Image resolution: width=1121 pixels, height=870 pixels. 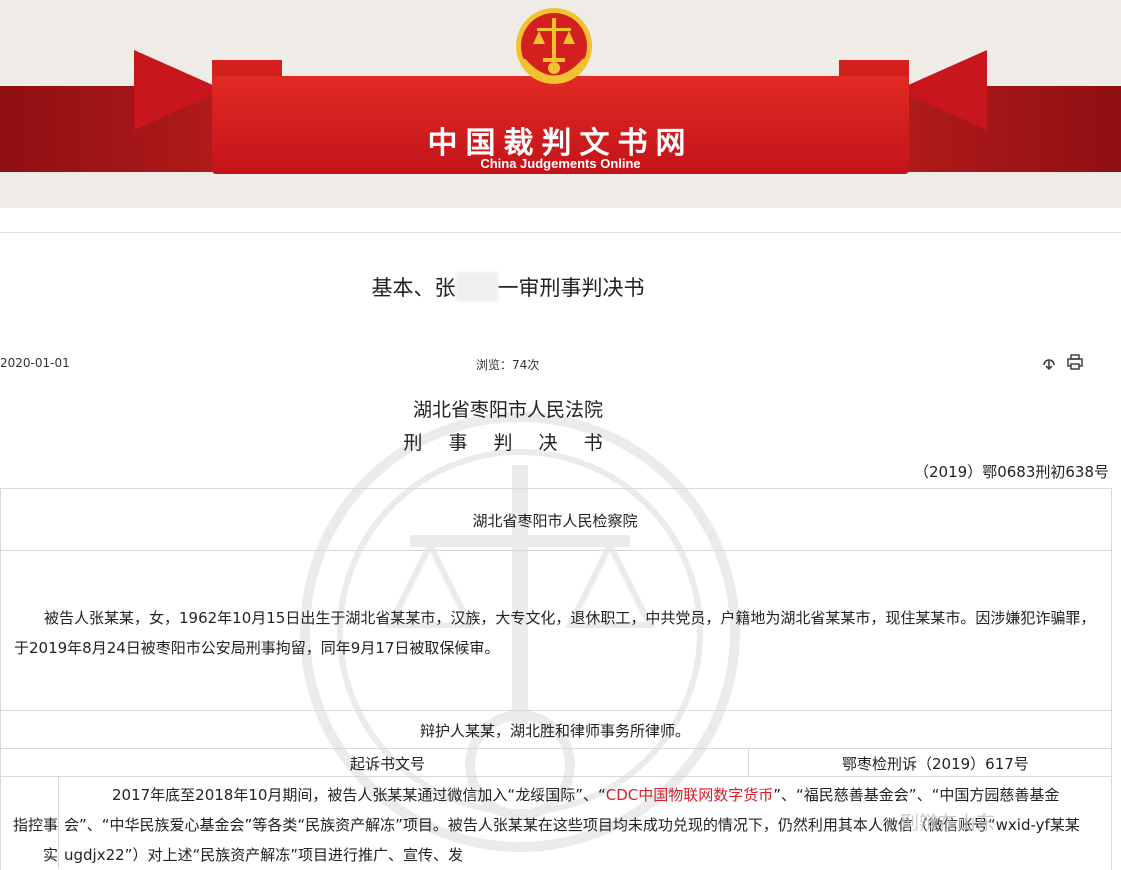 I want to click on wechat-watermark: 刑辩在山东, so click(x=948, y=823).